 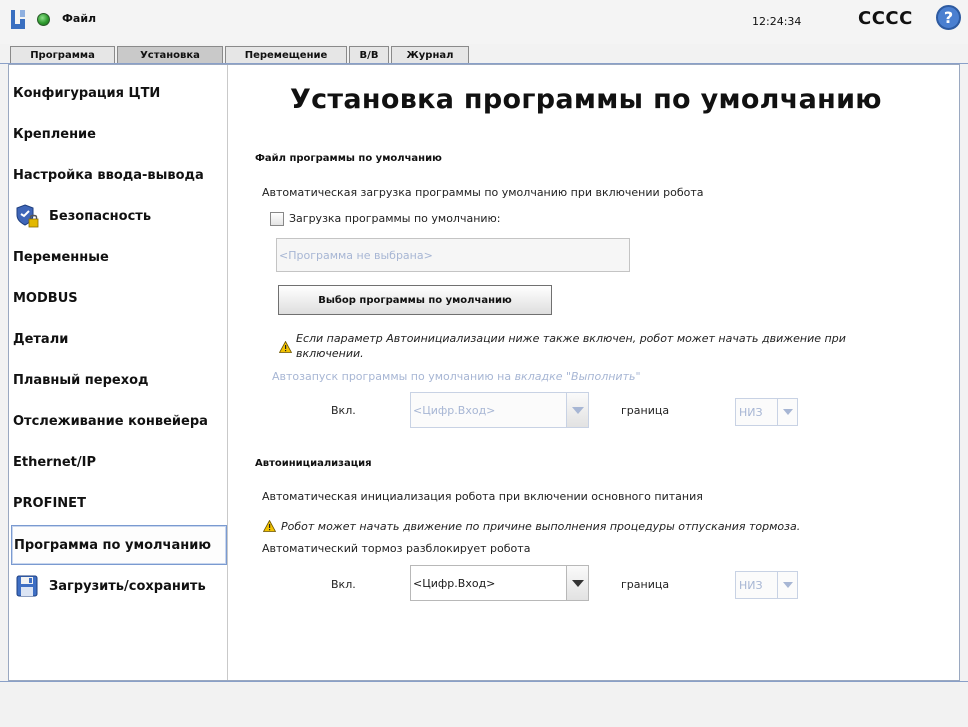 What do you see at coordinates (777, 21) in the screenshot?
I see `clock: 12:24:34` at bounding box center [777, 21].